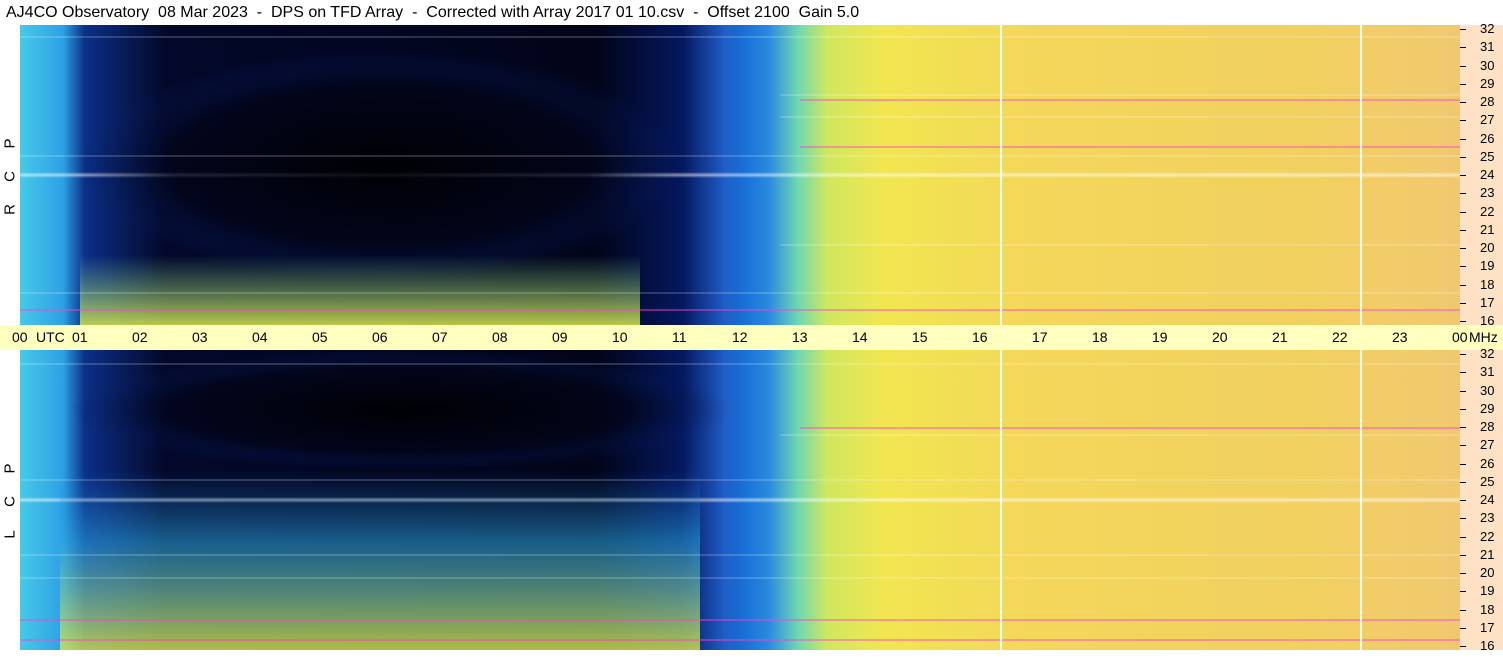  I want to click on utc-tick-label: 07, so click(440, 337).